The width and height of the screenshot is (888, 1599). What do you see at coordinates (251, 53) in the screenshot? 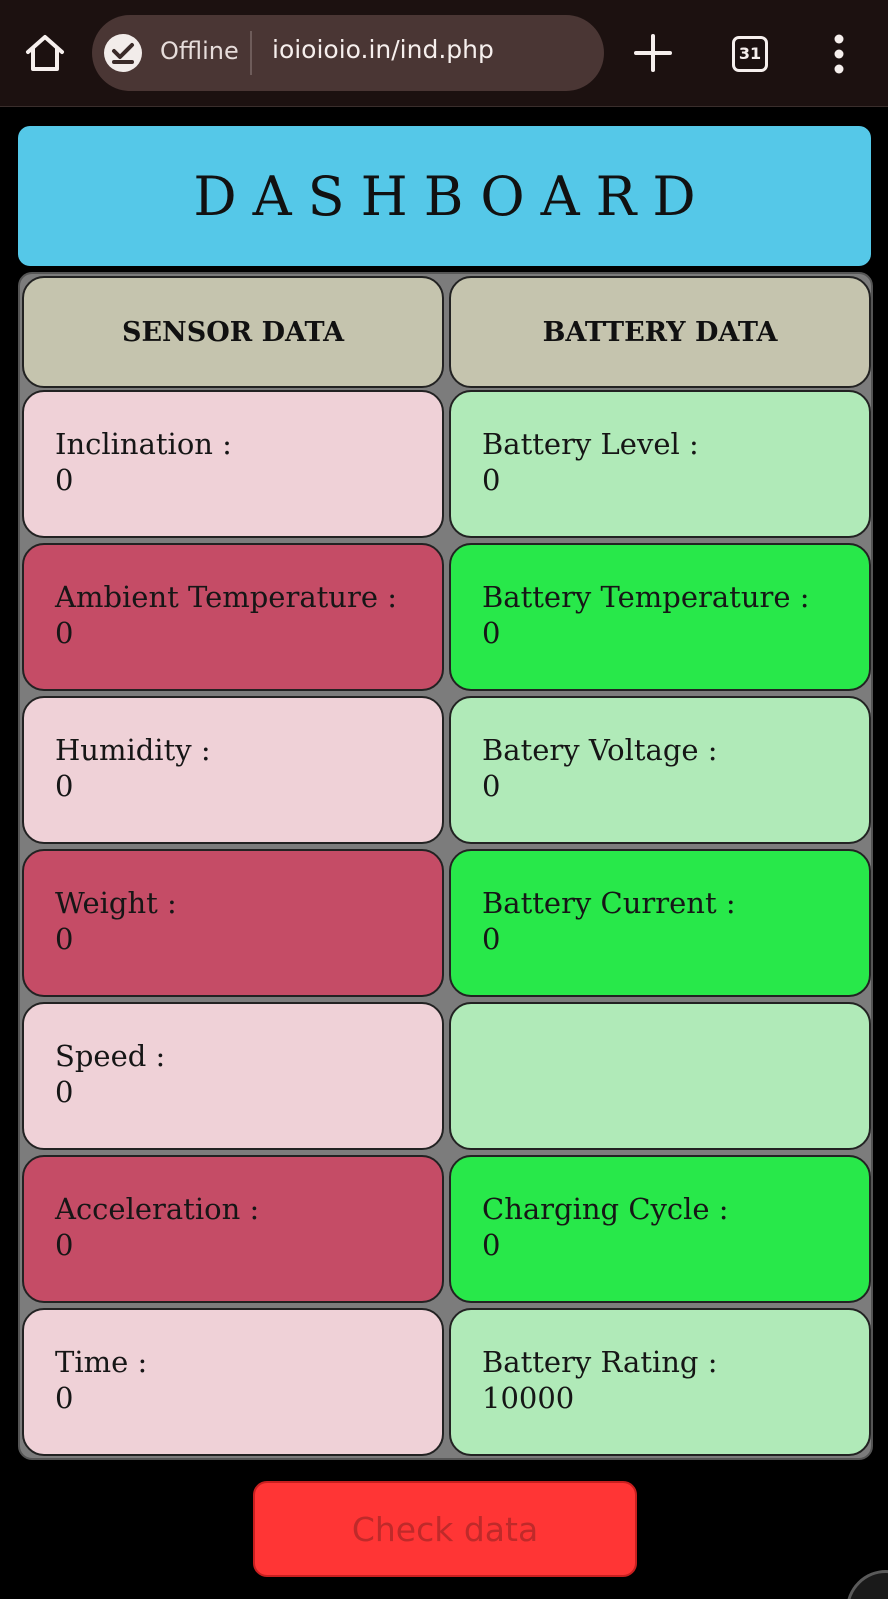
I see `url-separator` at bounding box center [251, 53].